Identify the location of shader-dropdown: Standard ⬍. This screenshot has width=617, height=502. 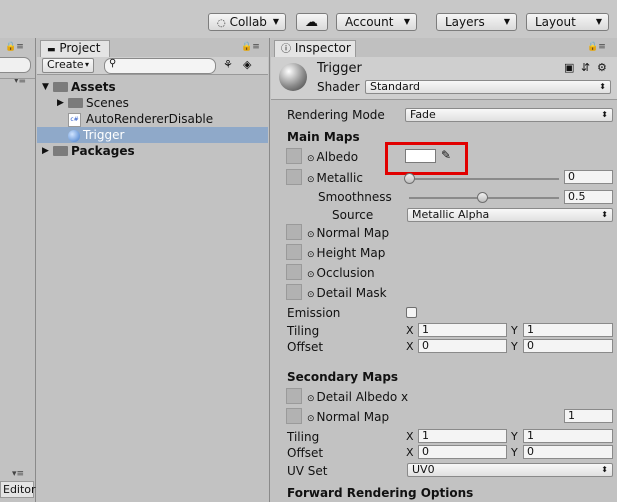
(488, 87).